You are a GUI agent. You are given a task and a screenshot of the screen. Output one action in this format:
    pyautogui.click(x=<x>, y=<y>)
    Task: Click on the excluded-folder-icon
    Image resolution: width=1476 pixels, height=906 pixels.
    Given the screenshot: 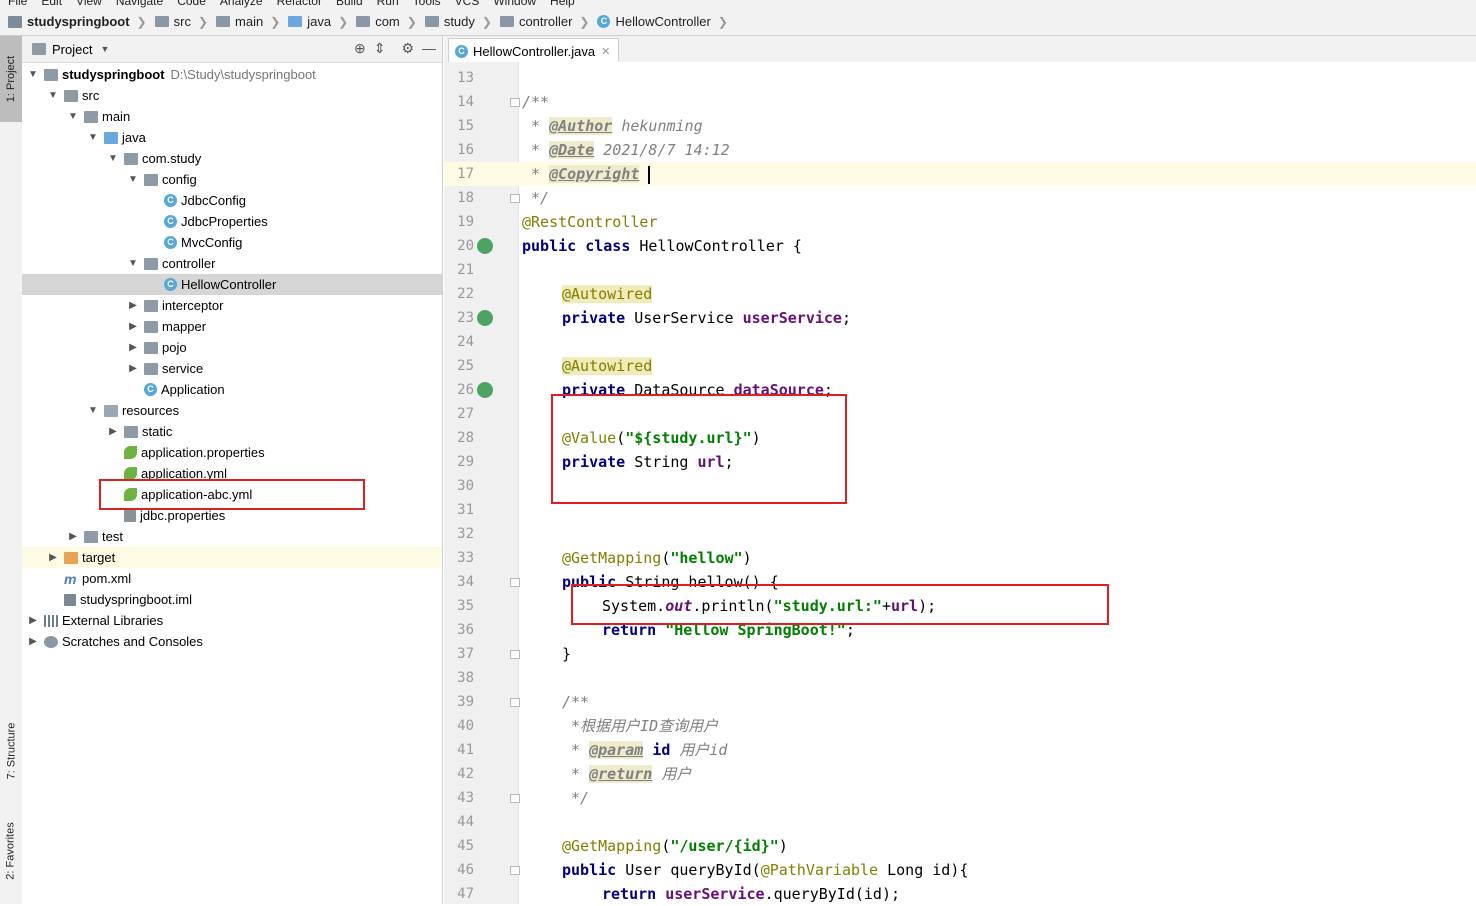 What is the action you would take?
    pyautogui.click(x=71, y=557)
    